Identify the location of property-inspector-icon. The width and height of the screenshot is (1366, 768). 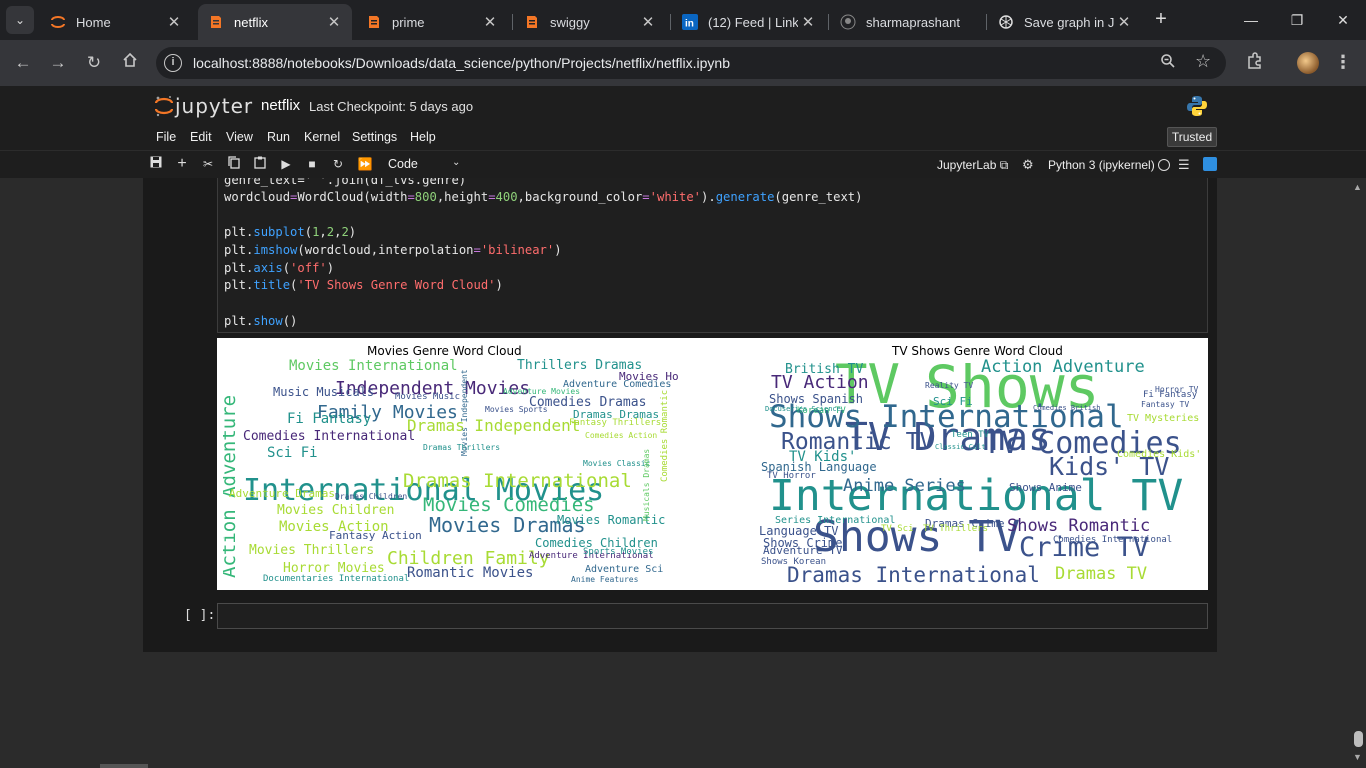
(1210, 164).